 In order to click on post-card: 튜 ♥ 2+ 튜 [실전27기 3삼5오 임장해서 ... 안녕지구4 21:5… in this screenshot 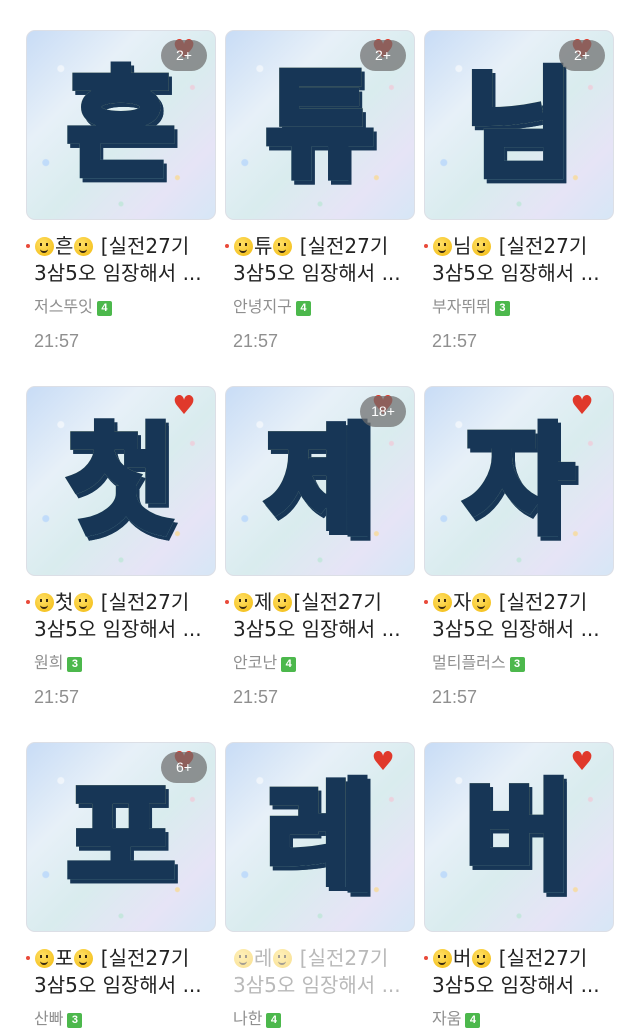, I will do `click(320, 191)`.